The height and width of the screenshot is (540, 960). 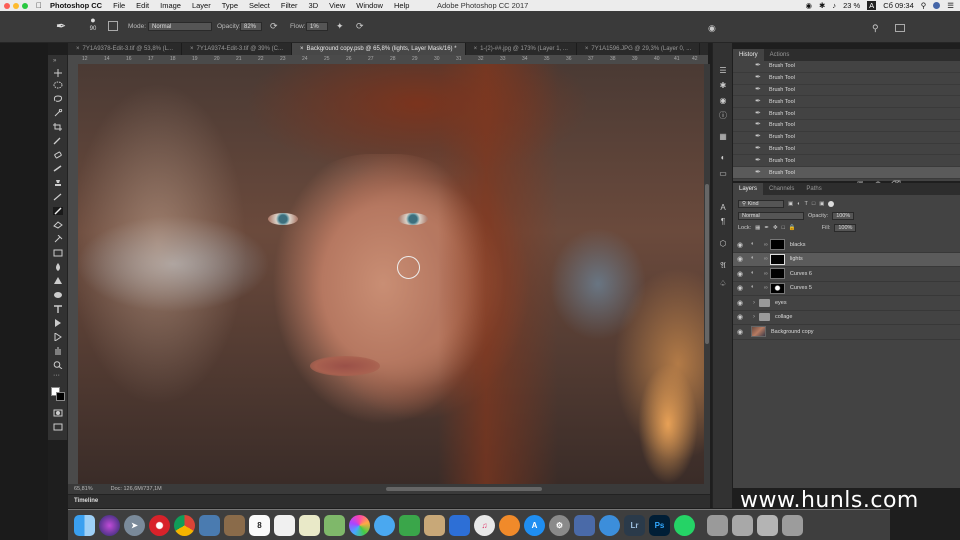 What do you see at coordinates (58, 309) in the screenshot?
I see `type-tool-icon` at bounding box center [58, 309].